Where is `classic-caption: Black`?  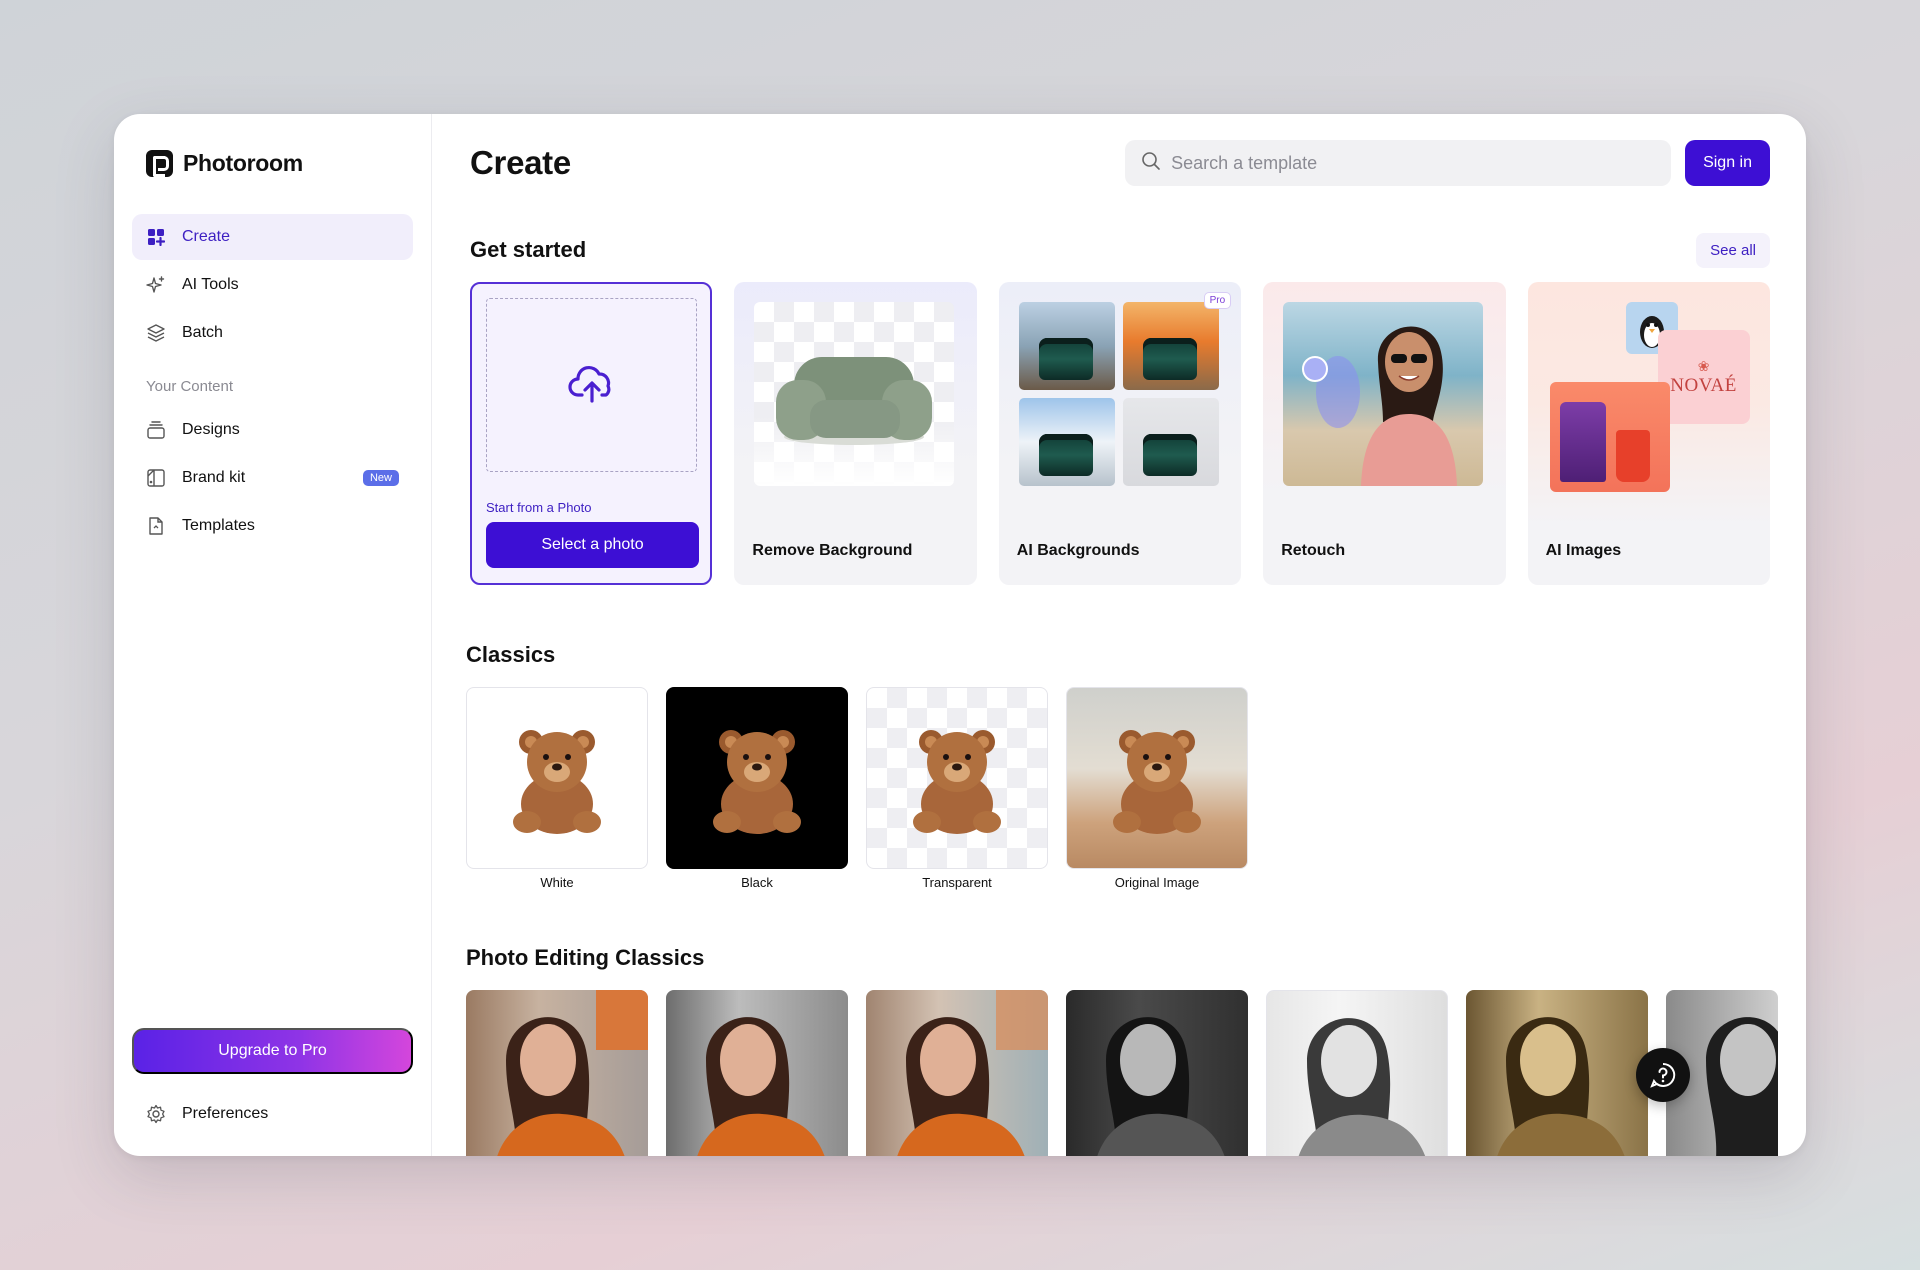
classic-caption: Black is located at coordinates (757, 882).